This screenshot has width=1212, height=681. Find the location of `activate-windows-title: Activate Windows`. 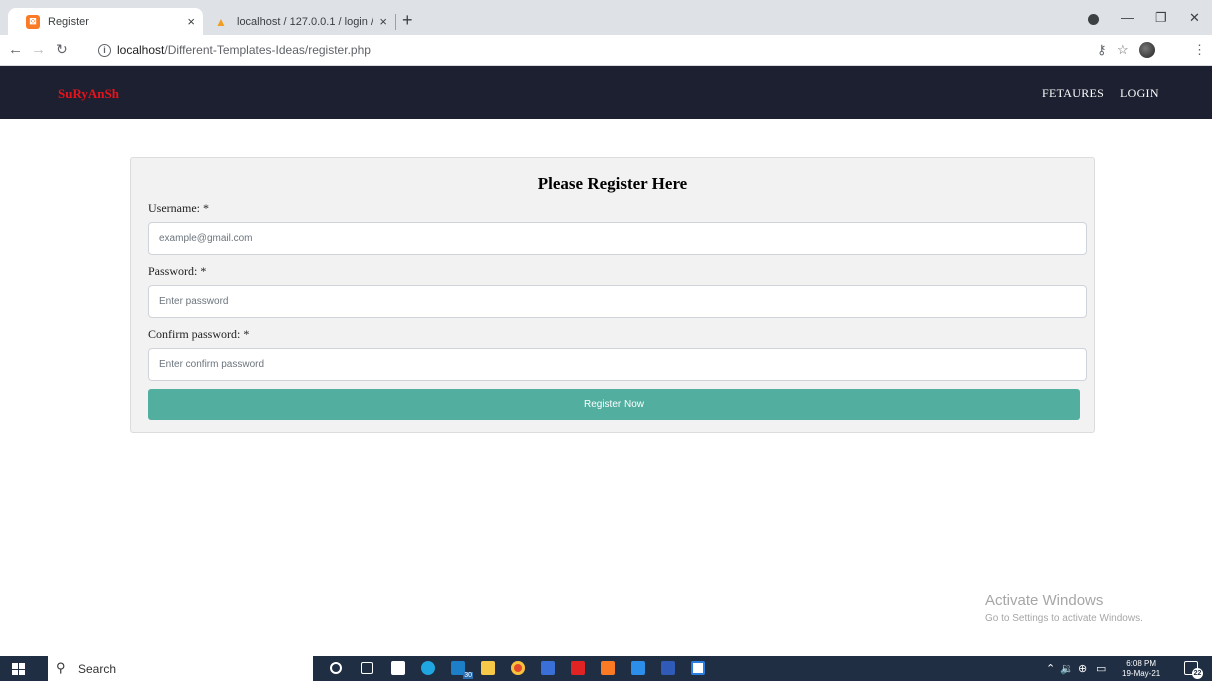

activate-windows-title: Activate Windows is located at coordinates (1044, 600).